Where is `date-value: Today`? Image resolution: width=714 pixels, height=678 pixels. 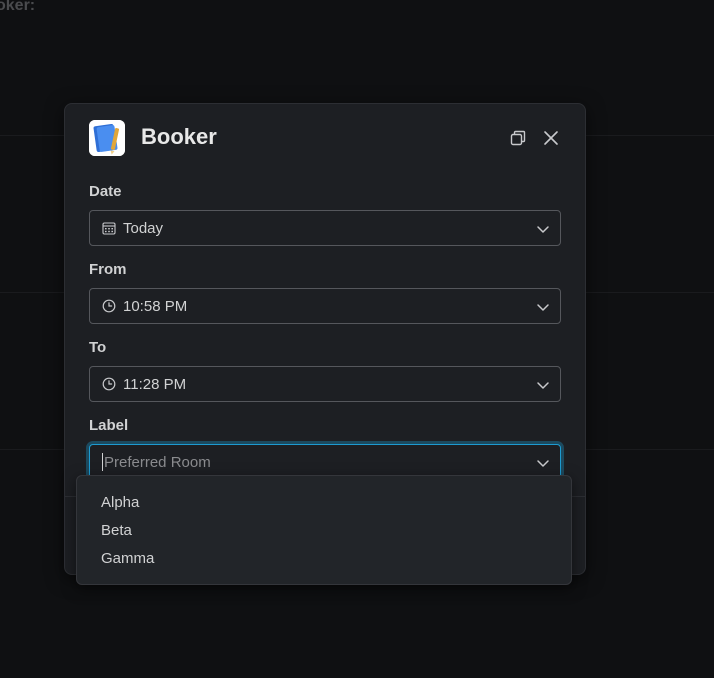
date-value: Today is located at coordinates (143, 228).